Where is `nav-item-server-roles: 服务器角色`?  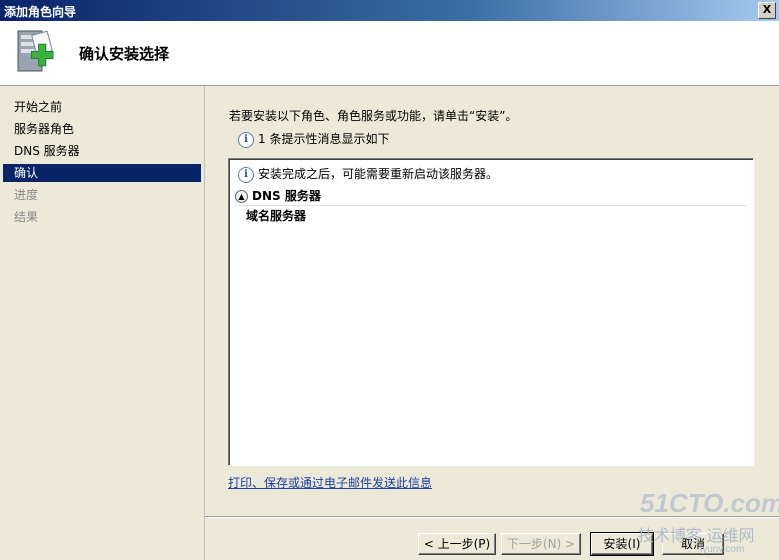 nav-item-server-roles: 服务器角色 is located at coordinates (102, 129).